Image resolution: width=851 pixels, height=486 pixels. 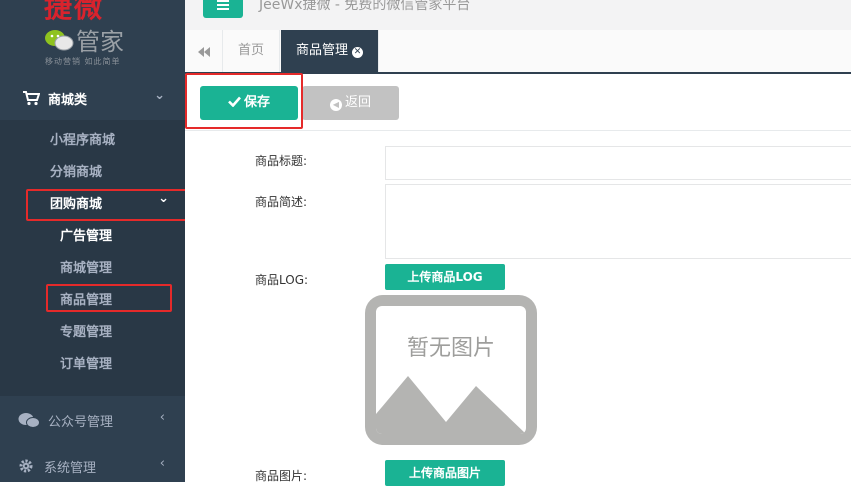 What do you see at coordinates (70, 468) in the screenshot?
I see `menu-category-label: 系统管理` at bounding box center [70, 468].